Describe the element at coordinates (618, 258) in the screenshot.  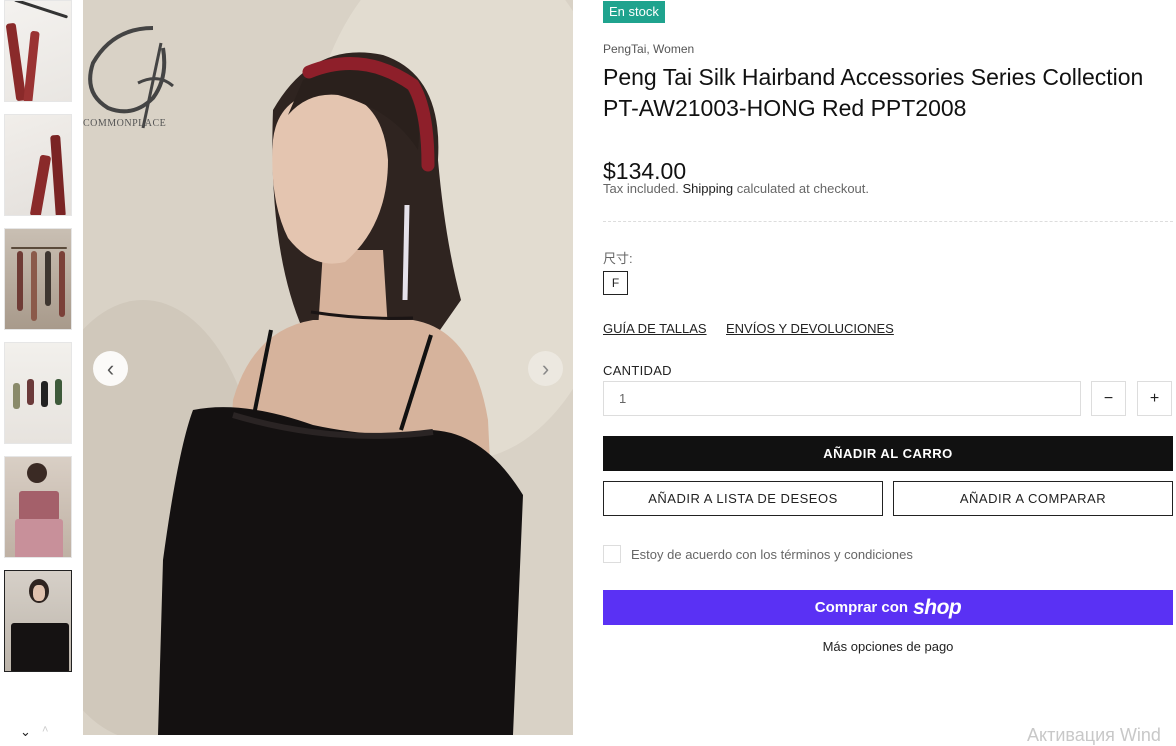
I see `size-option-label: 尺寸:` at that location.